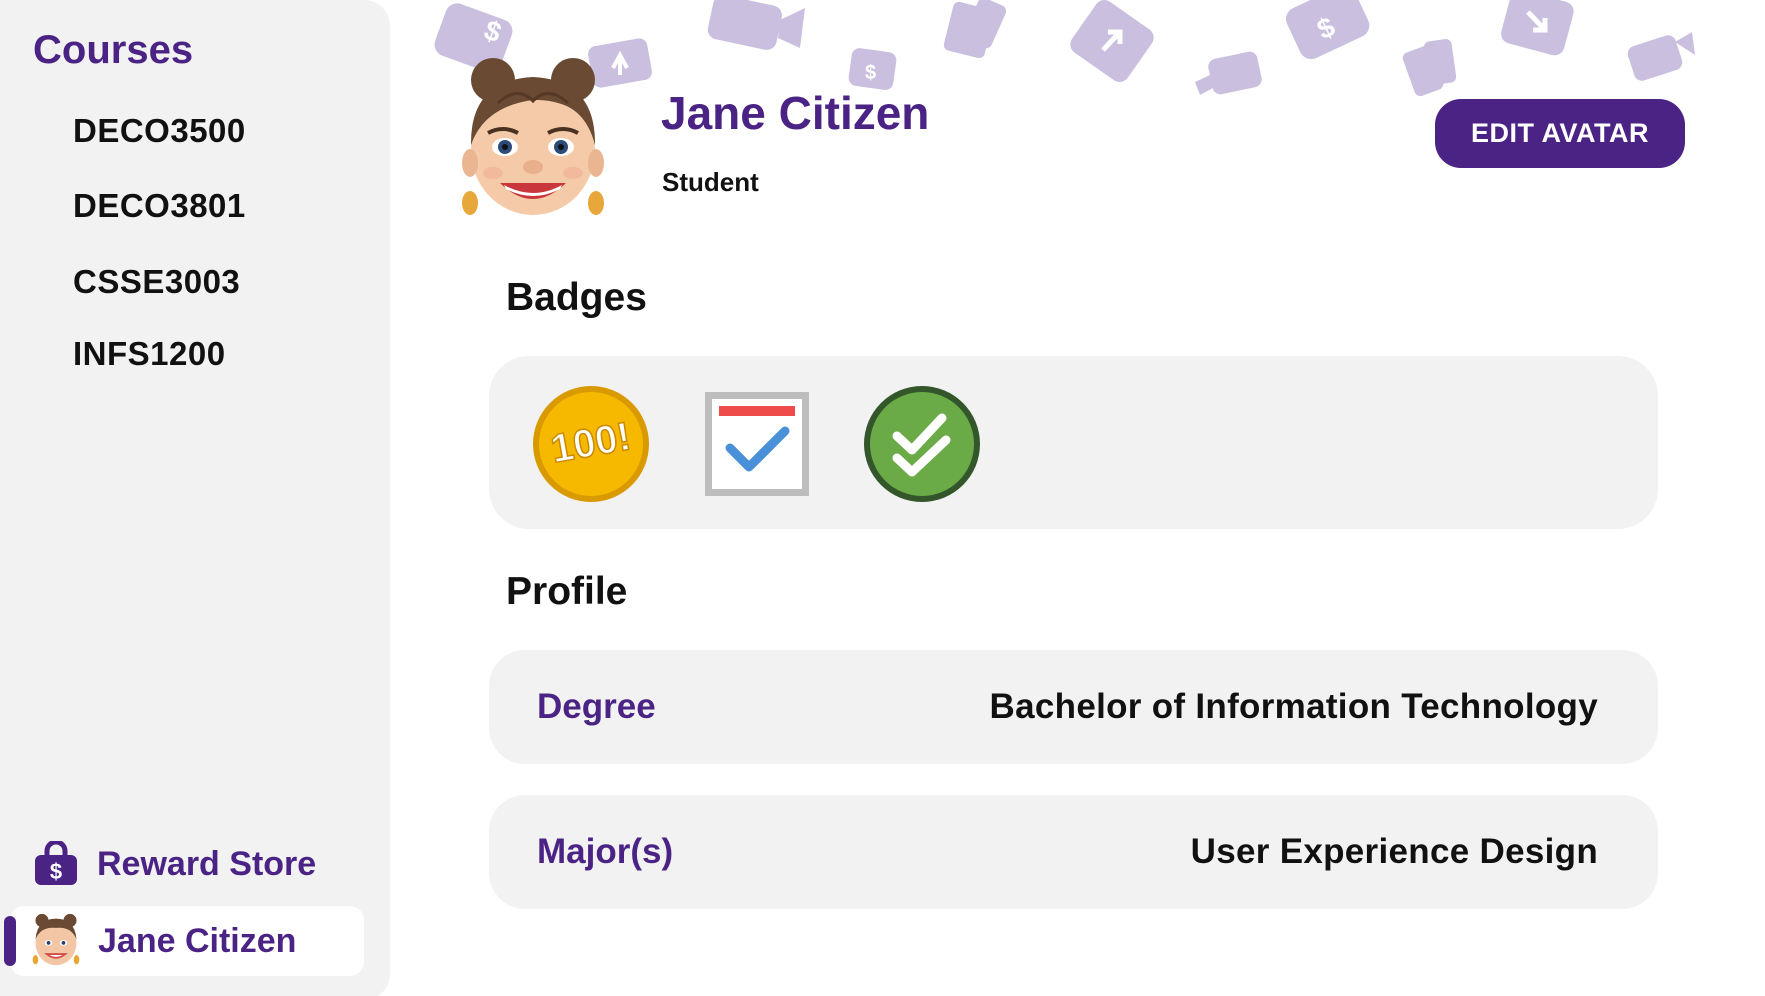 This screenshot has width=1765, height=996. What do you see at coordinates (757, 444) in the screenshot?
I see `calendar-check-badge-icon` at bounding box center [757, 444].